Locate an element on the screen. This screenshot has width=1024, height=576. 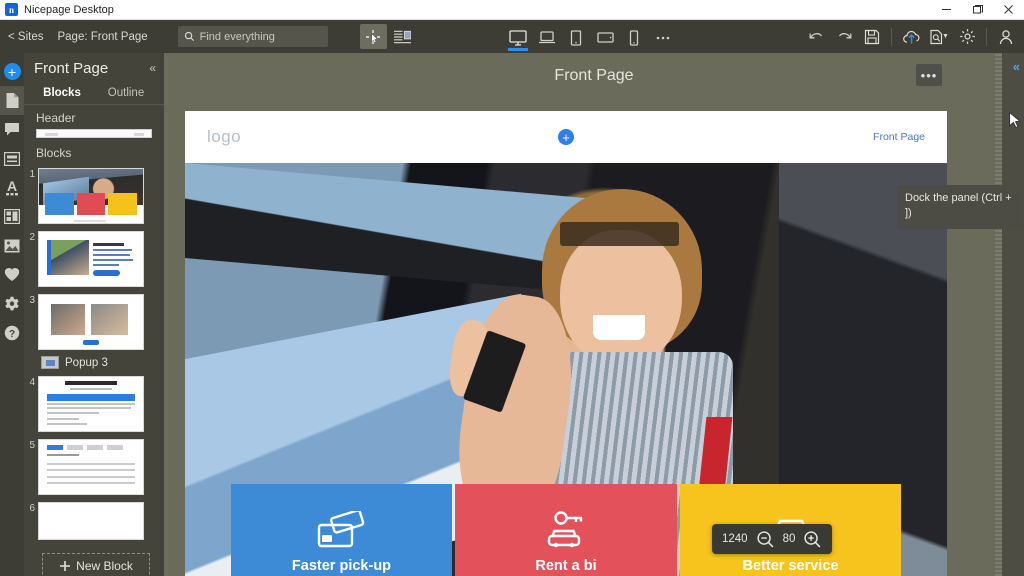
tooltip-content: Dock the panel (Ctrl + ]) is located at coordinates (959, 207).